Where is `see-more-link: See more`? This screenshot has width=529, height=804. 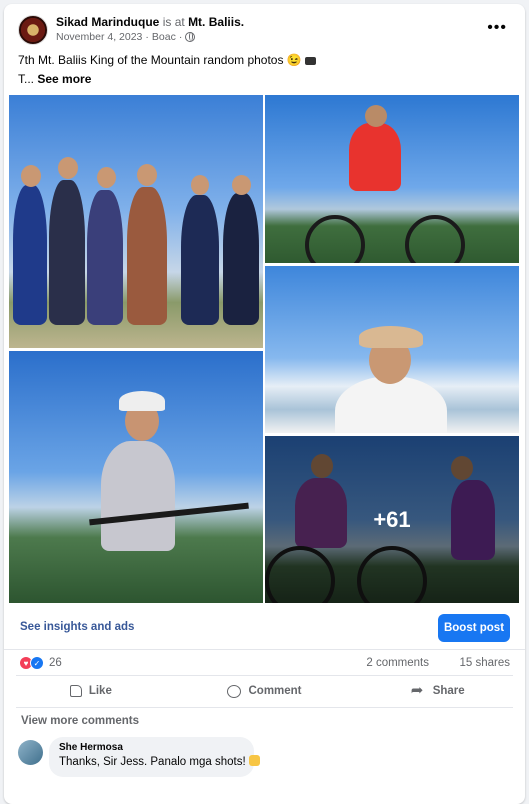
see-more-link: See more is located at coordinates (64, 79).